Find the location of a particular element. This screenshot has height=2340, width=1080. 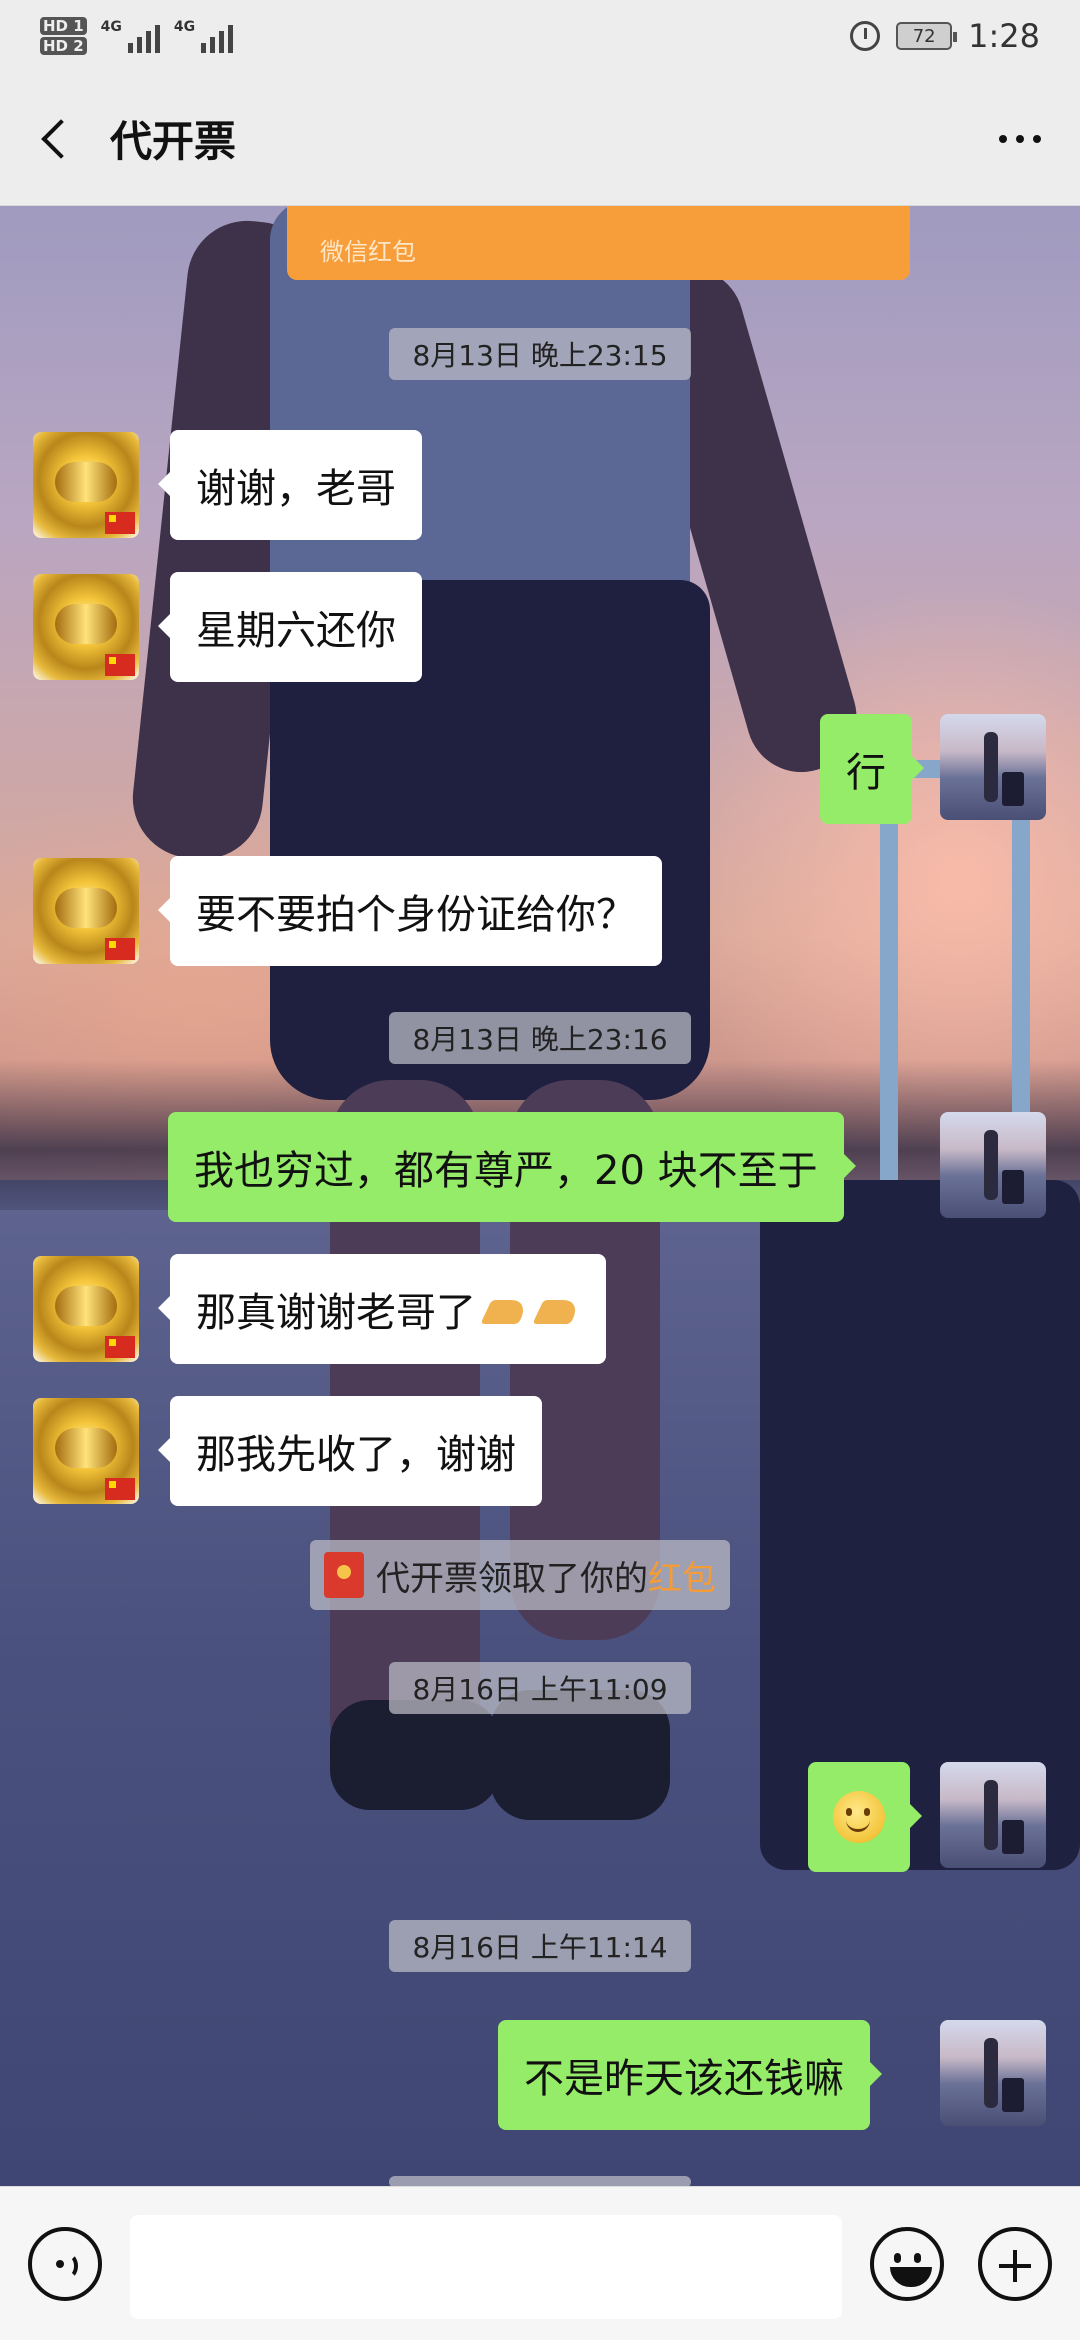

chat-header: 代开票 is located at coordinates (540, 139).